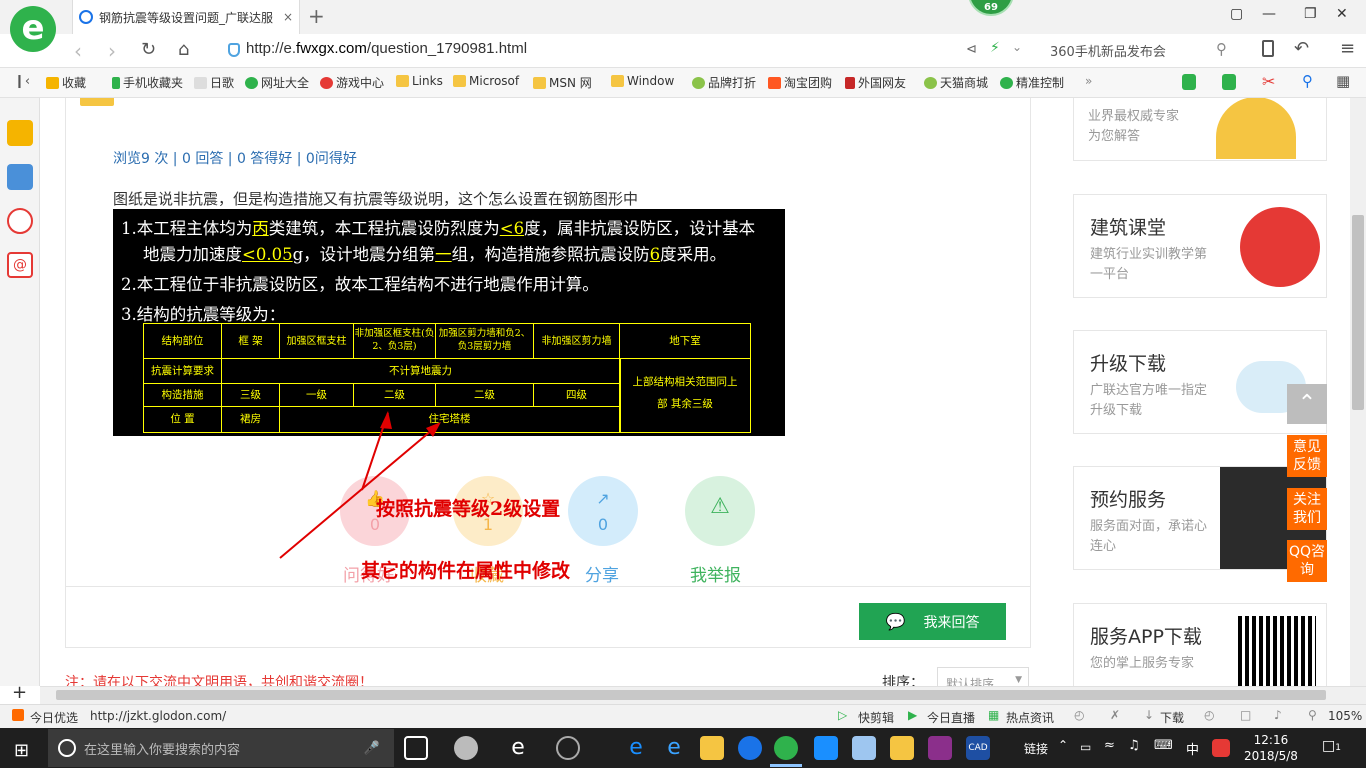  What do you see at coordinates (21, 750) in the screenshot?
I see `windows-start-icon: ⊞` at bounding box center [21, 750].